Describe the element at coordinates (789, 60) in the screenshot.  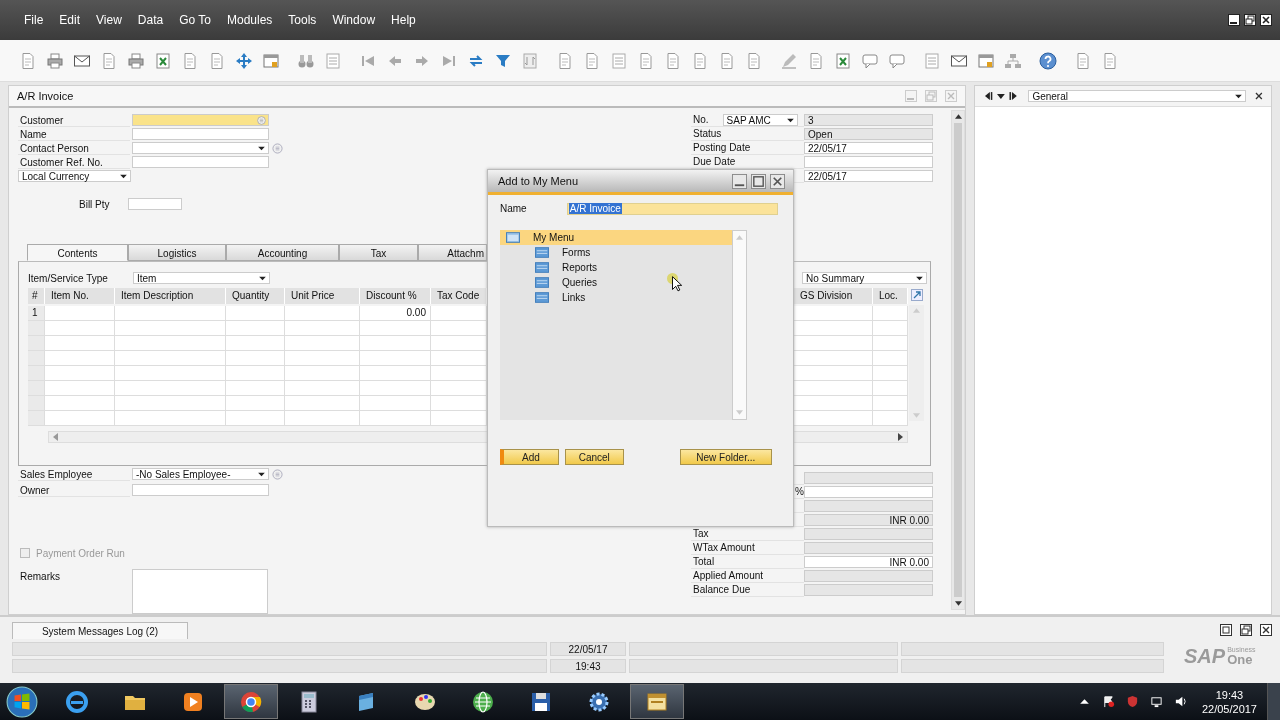
I see `pencil-icon` at that location.